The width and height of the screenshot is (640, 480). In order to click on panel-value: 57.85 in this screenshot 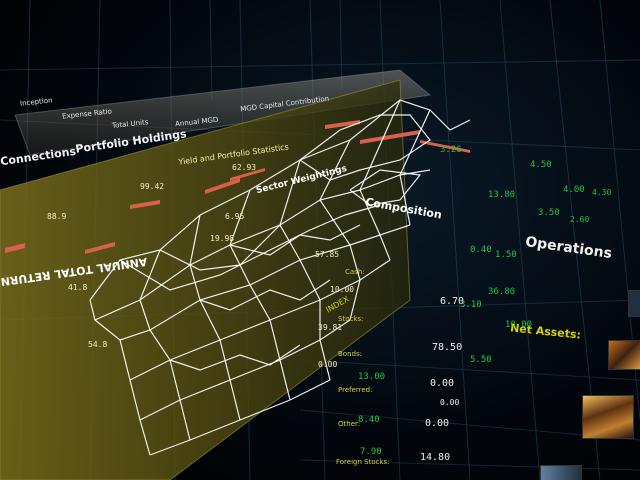, I will do `click(327, 254)`.